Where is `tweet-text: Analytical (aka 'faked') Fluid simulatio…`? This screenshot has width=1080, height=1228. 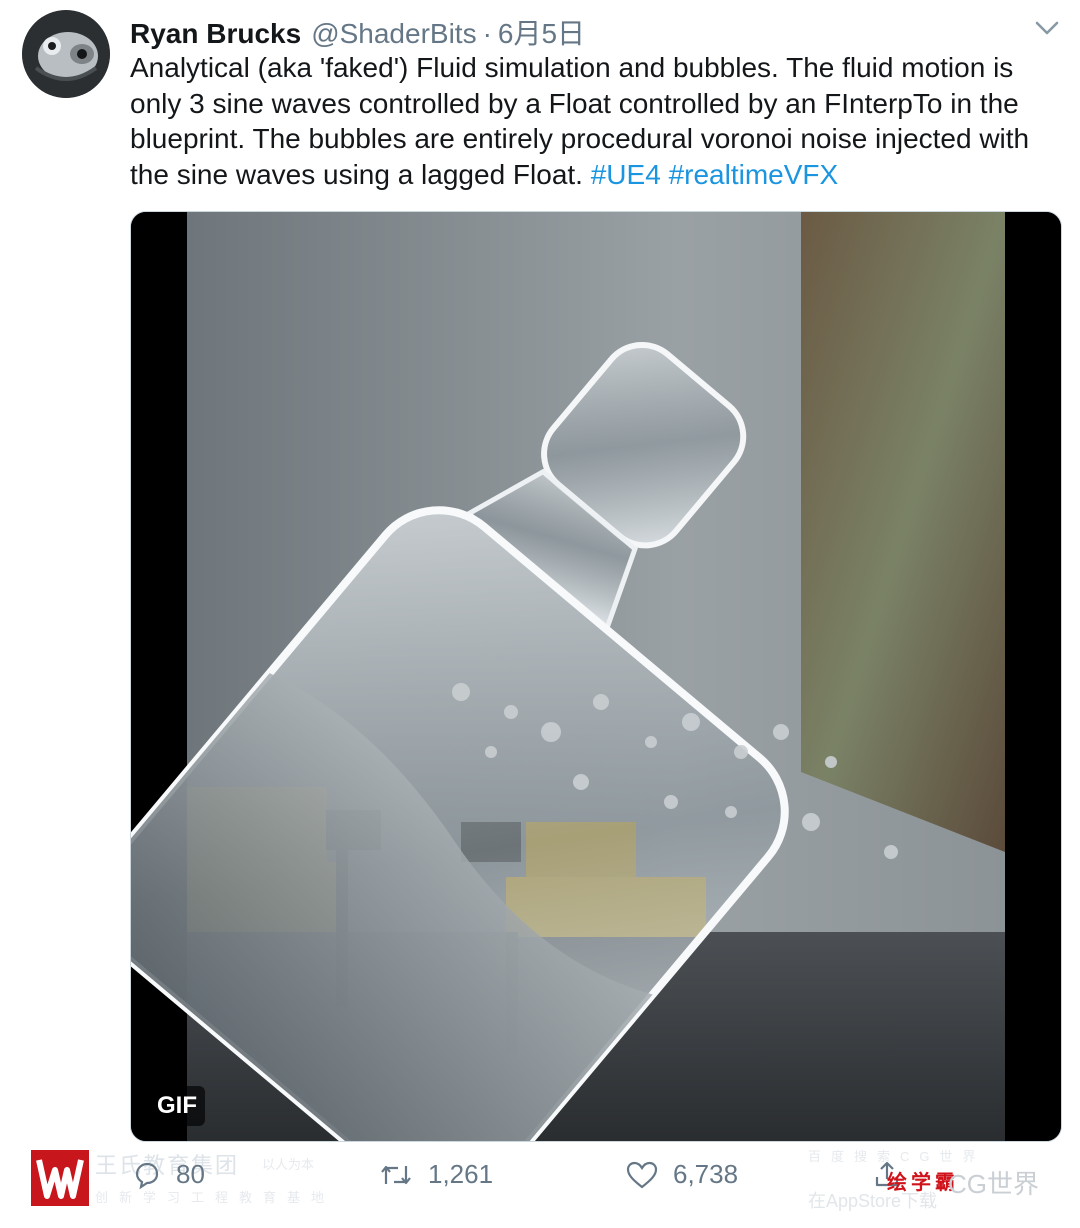
tweet-text: Analytical (aka 'faked') Fluid simulatio… is located at coordinates (597, 121).